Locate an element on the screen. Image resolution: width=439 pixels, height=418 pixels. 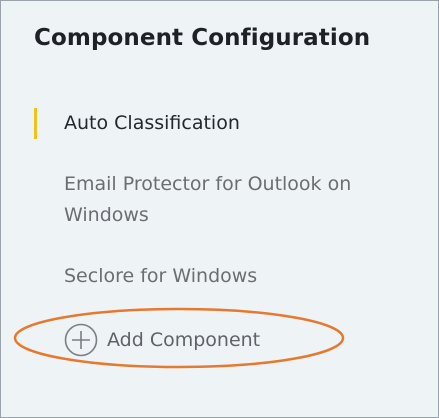
component-item-seclore-for-windows: Seclore for Windows is located at coordinates (160, 276).